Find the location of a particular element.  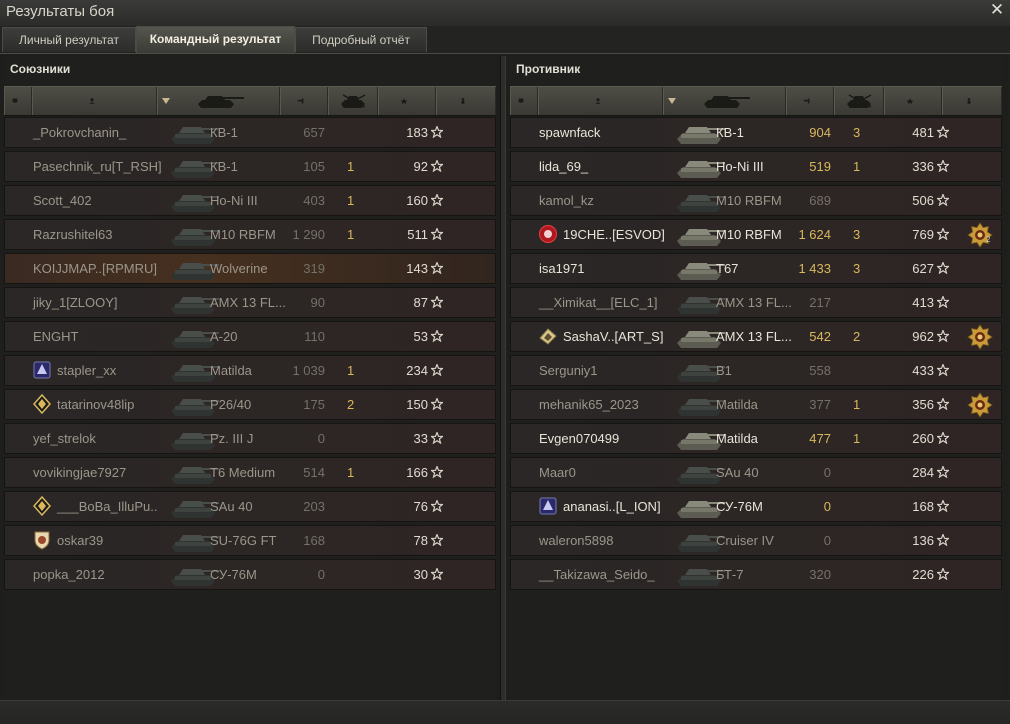

window-title: Результаты боя is located at coordinates (60, 11).